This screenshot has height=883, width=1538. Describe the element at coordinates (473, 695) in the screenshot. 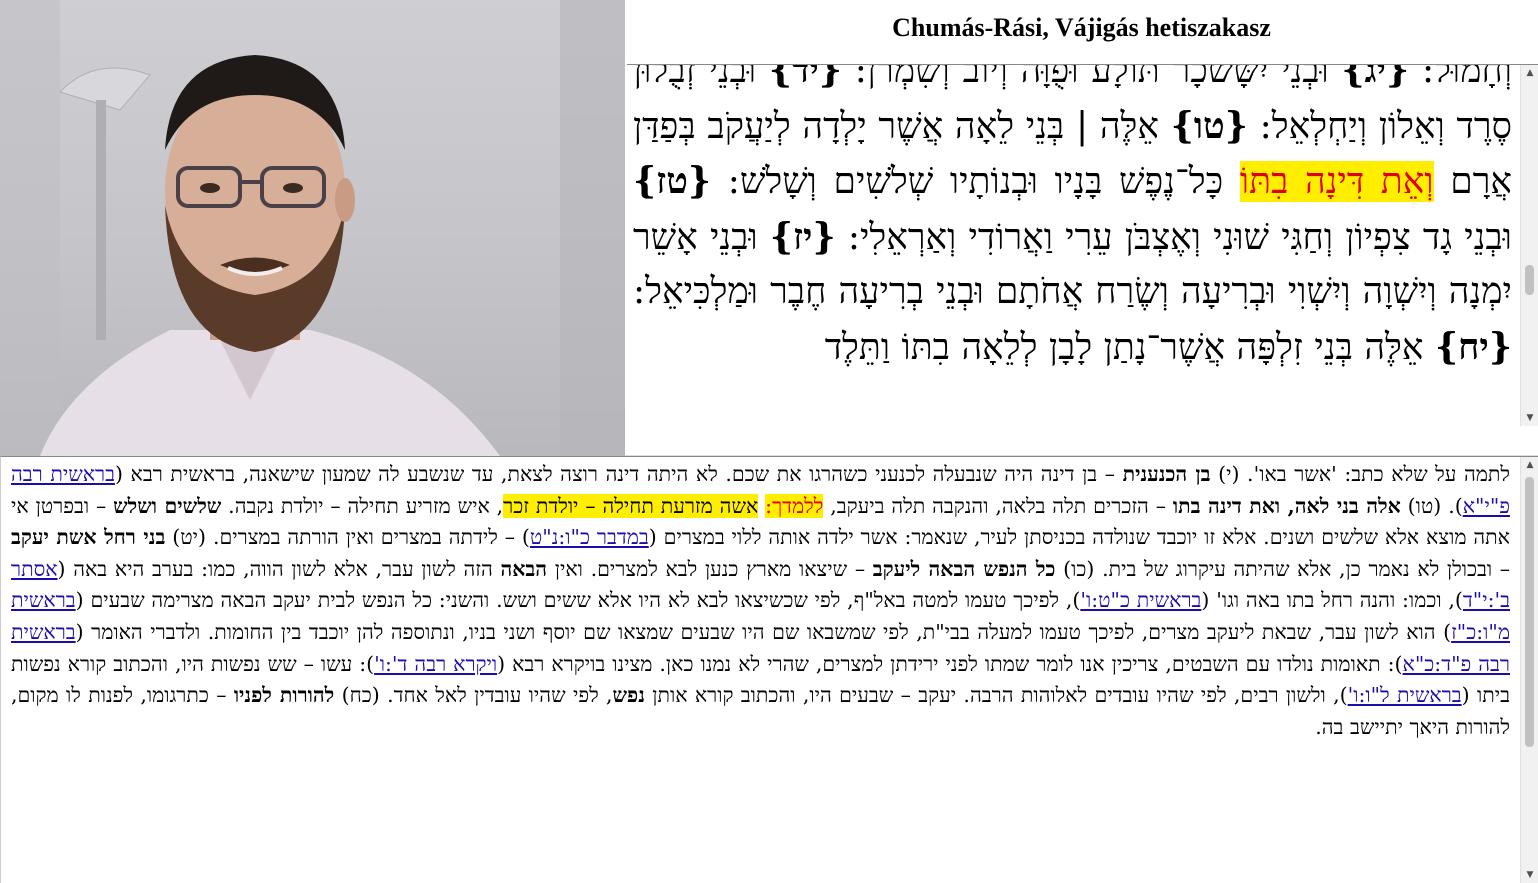

I see `commentary-text-segment: , לפי שהיו עובדין לאל אחד. (כח)` at that location.